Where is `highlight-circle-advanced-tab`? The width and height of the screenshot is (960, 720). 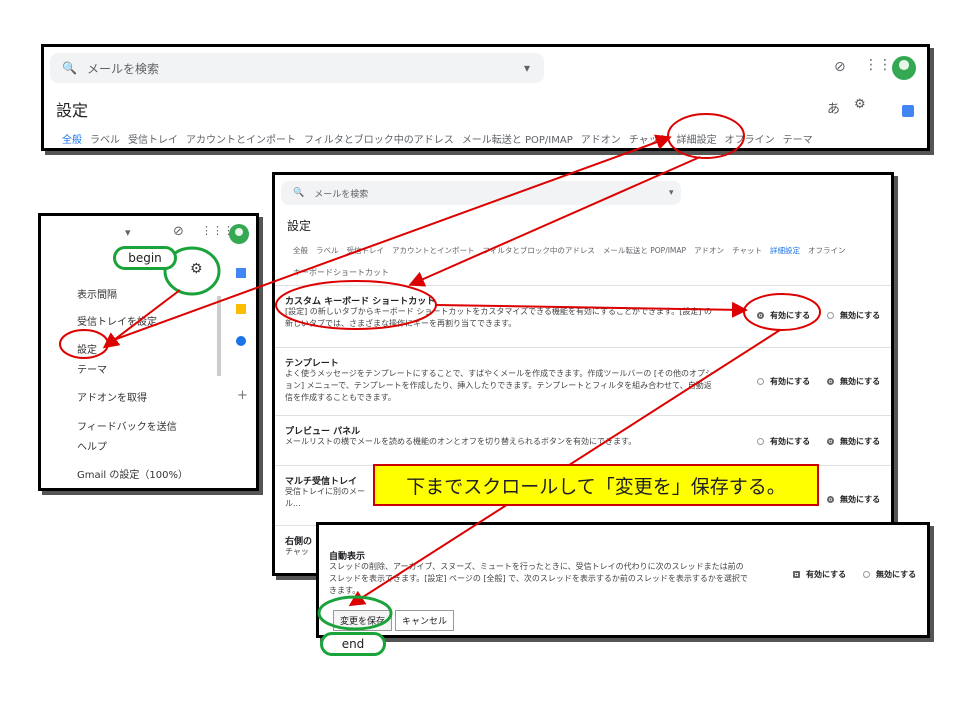
highlight-circle-advanced-tab is located at coordinates (706, 136).